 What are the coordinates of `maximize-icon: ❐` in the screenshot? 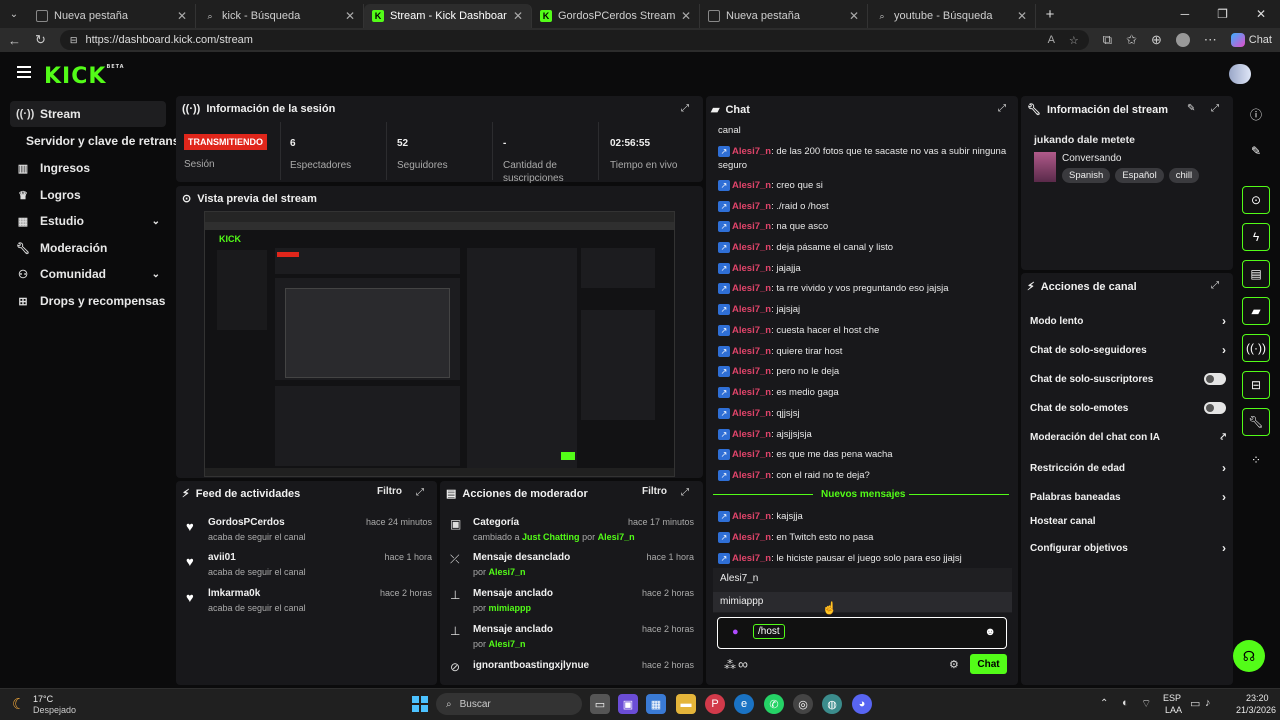 It's located at (1222, 14).